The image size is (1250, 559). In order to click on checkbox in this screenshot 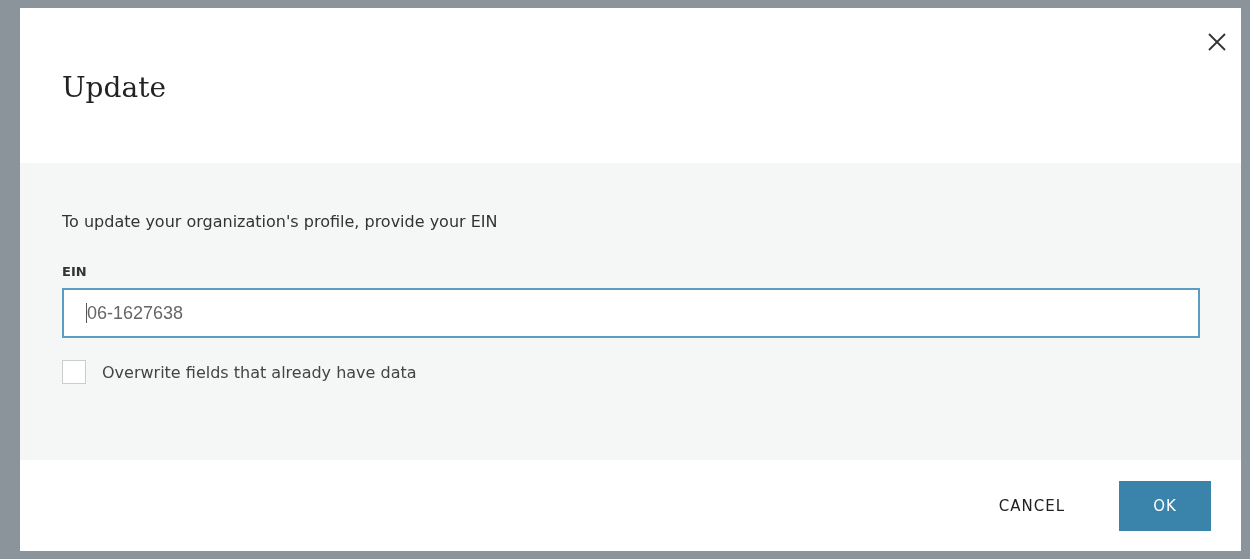, I will do `click(74, 372)`.